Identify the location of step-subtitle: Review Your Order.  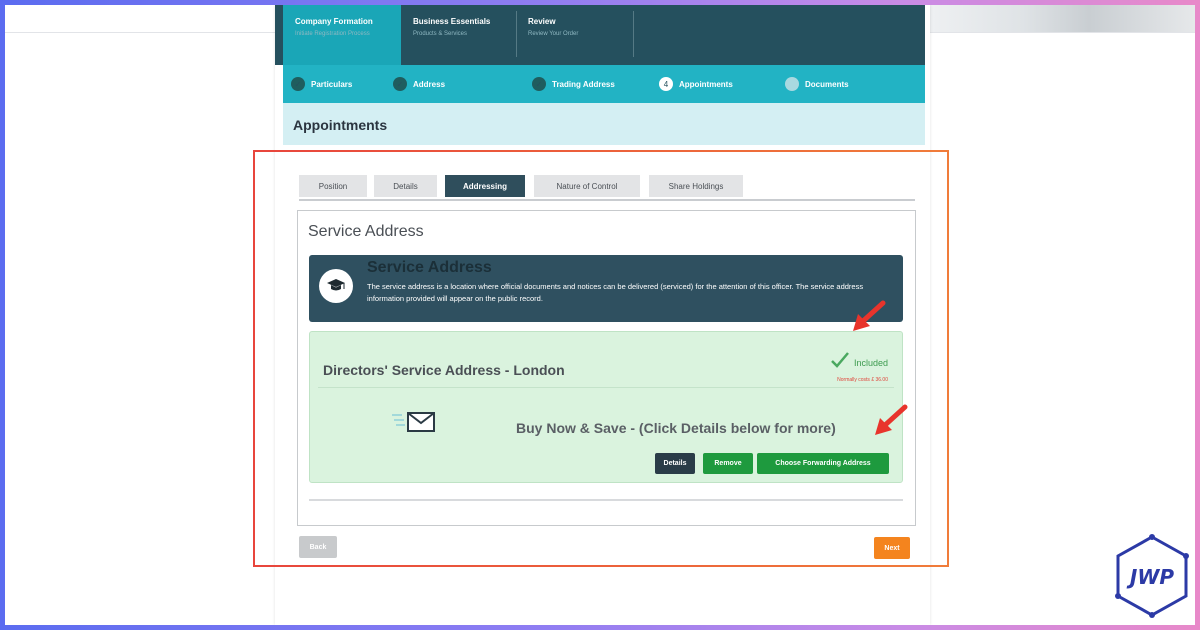
(553, 34).